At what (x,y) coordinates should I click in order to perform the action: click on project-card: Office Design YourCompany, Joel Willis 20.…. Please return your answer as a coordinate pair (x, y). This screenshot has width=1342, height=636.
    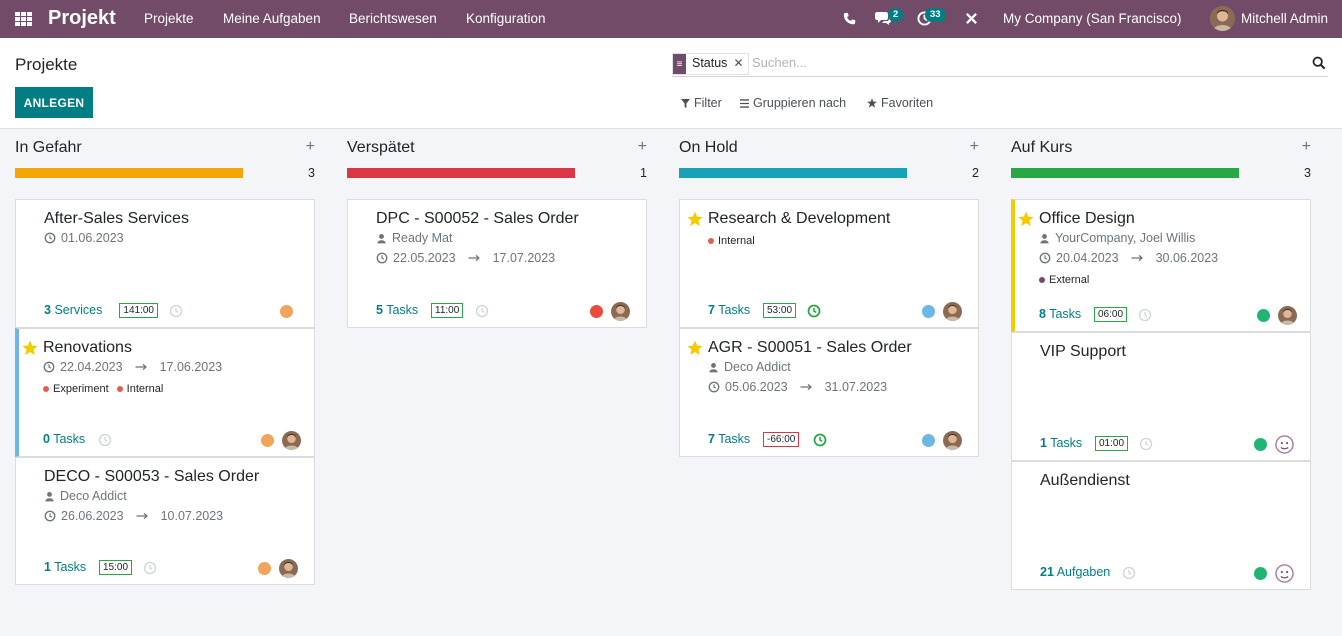
    Looking at the image, I should click on (1161, 265).